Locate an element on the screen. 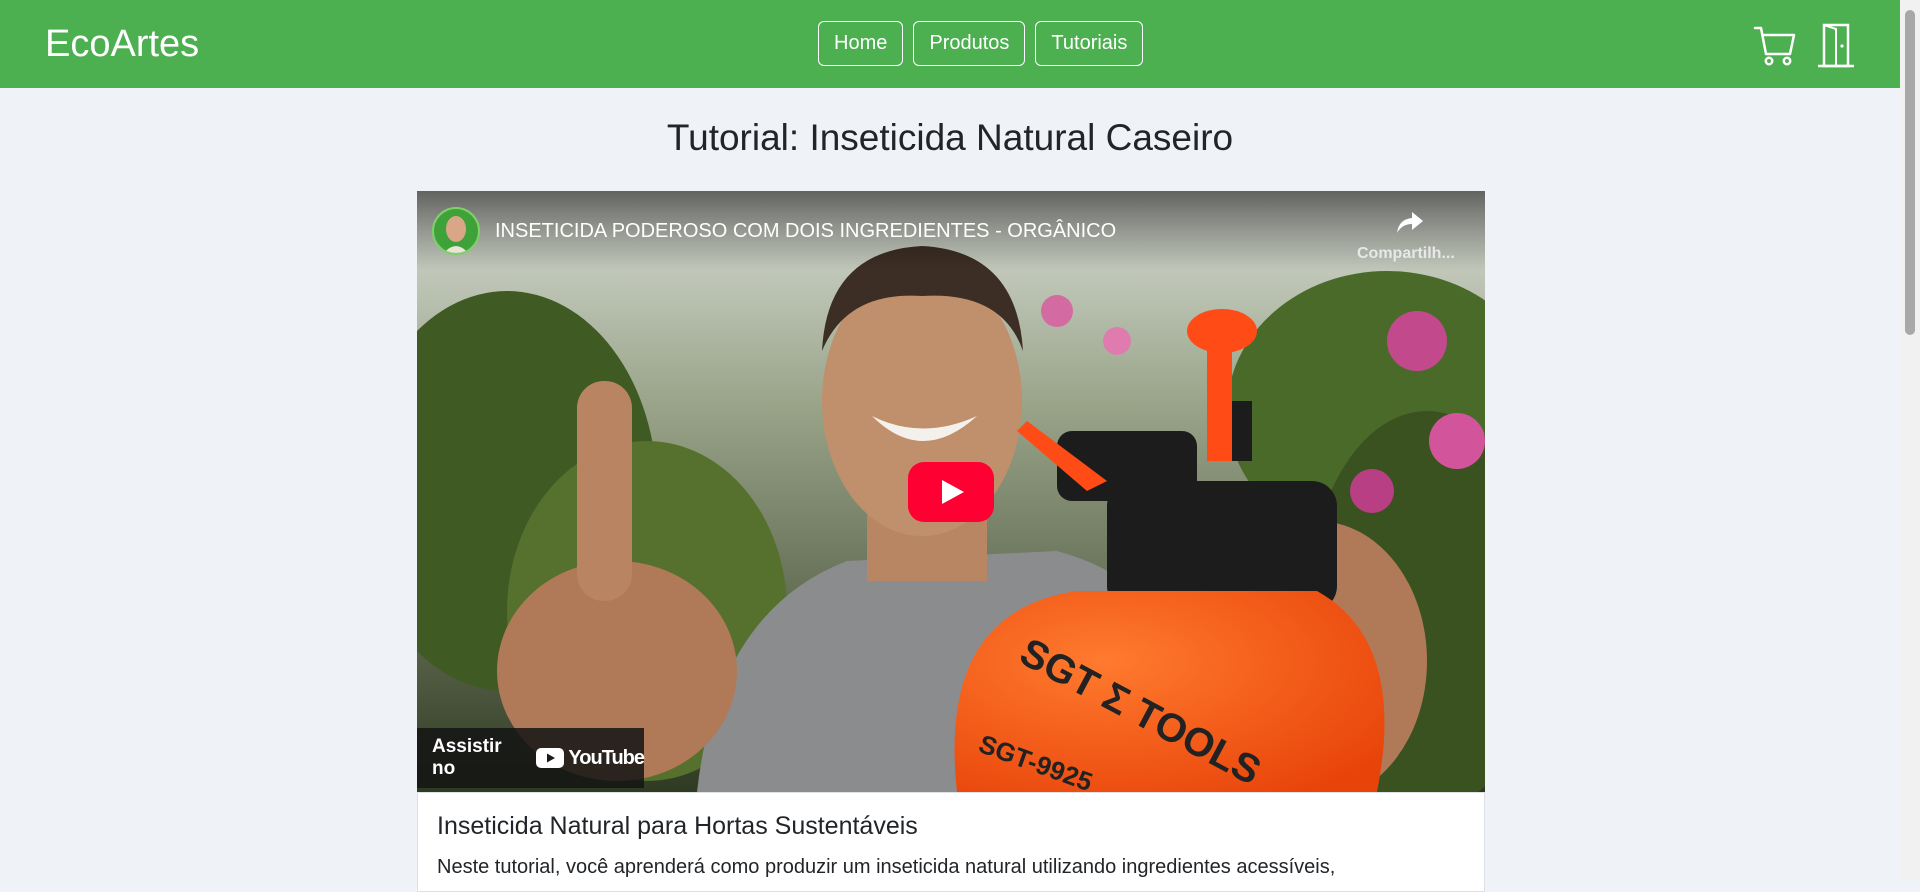 The height and width of the screenshot is (892, 1920). scrollbar is located at coordinates (1910, 439).